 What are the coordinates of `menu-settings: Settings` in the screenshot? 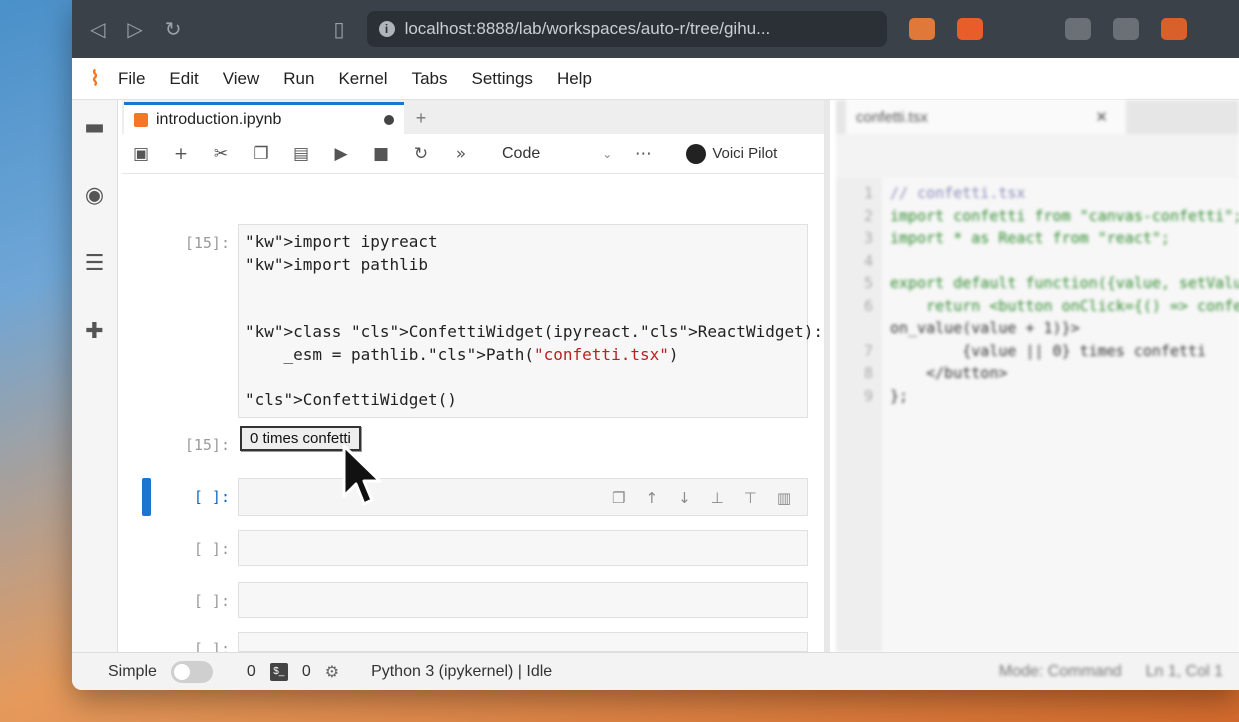 It's located at (502, 79).